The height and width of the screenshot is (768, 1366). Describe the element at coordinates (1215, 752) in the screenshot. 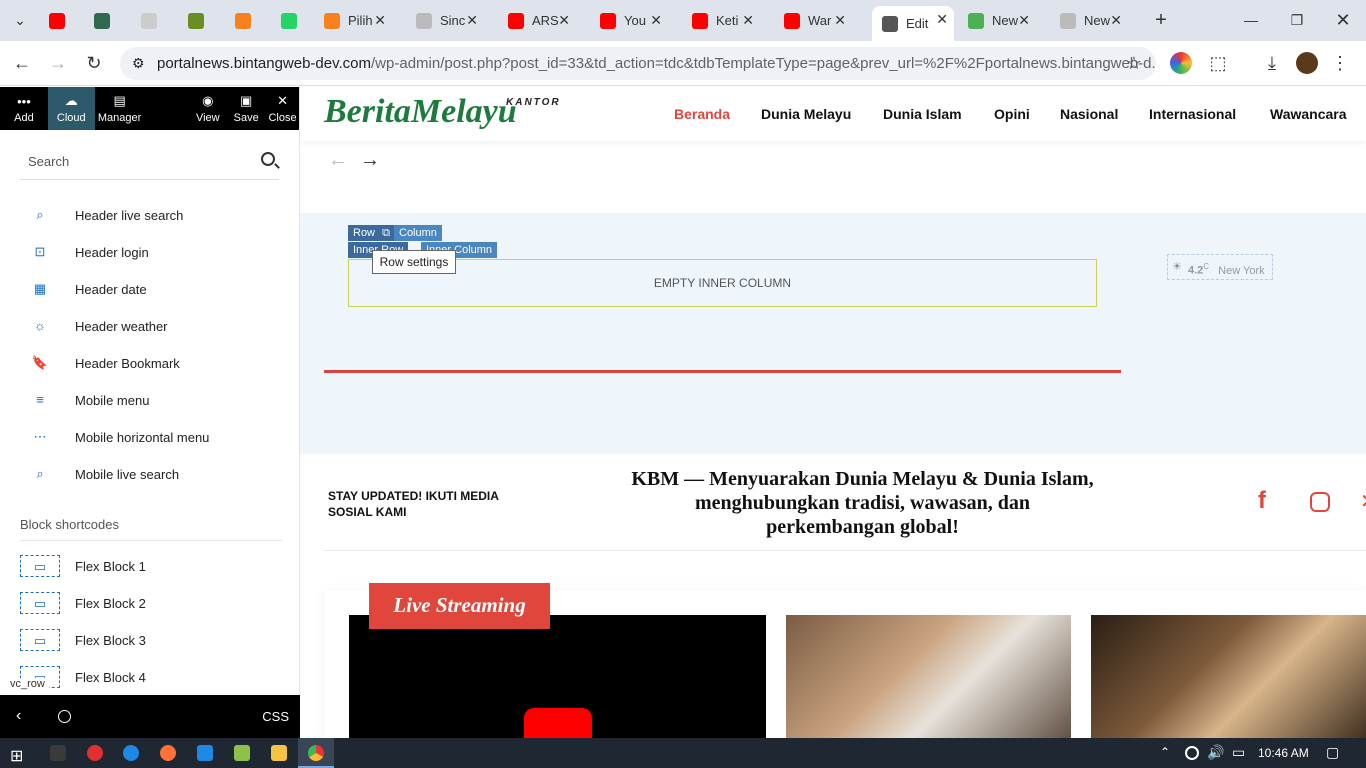

I see `volume-icon: 🔊` at that location.